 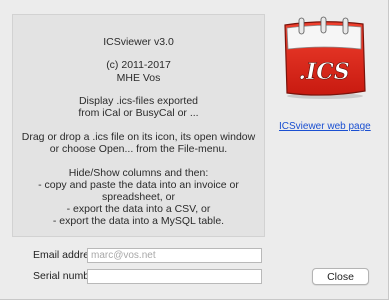 What do you see at coordinates (340, 276) in the screenshot?
I see `close-button: Close` at bounding box center [340, 276].